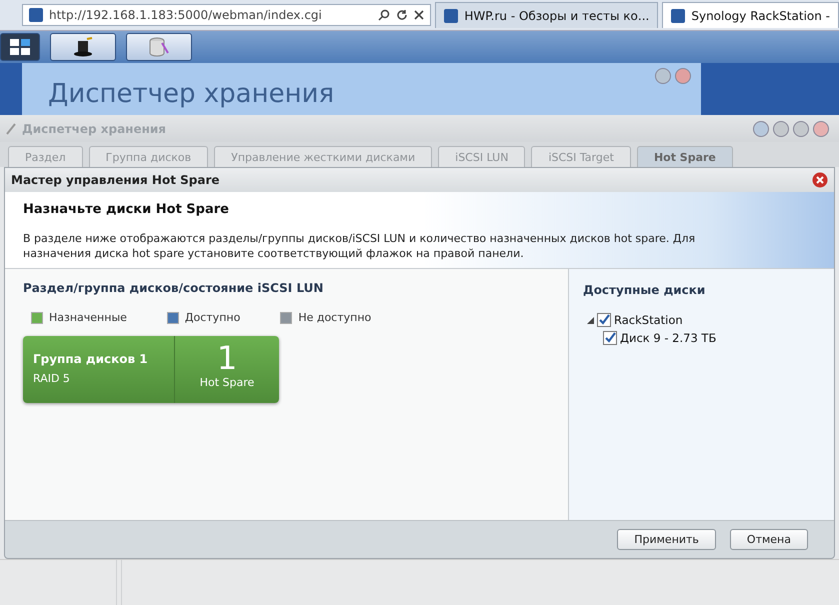 This screenshot has width=839, height=605. Describe the element at coordinates (227, 358) in the screenshot. I see `hot-spare-count: 1` at that location.